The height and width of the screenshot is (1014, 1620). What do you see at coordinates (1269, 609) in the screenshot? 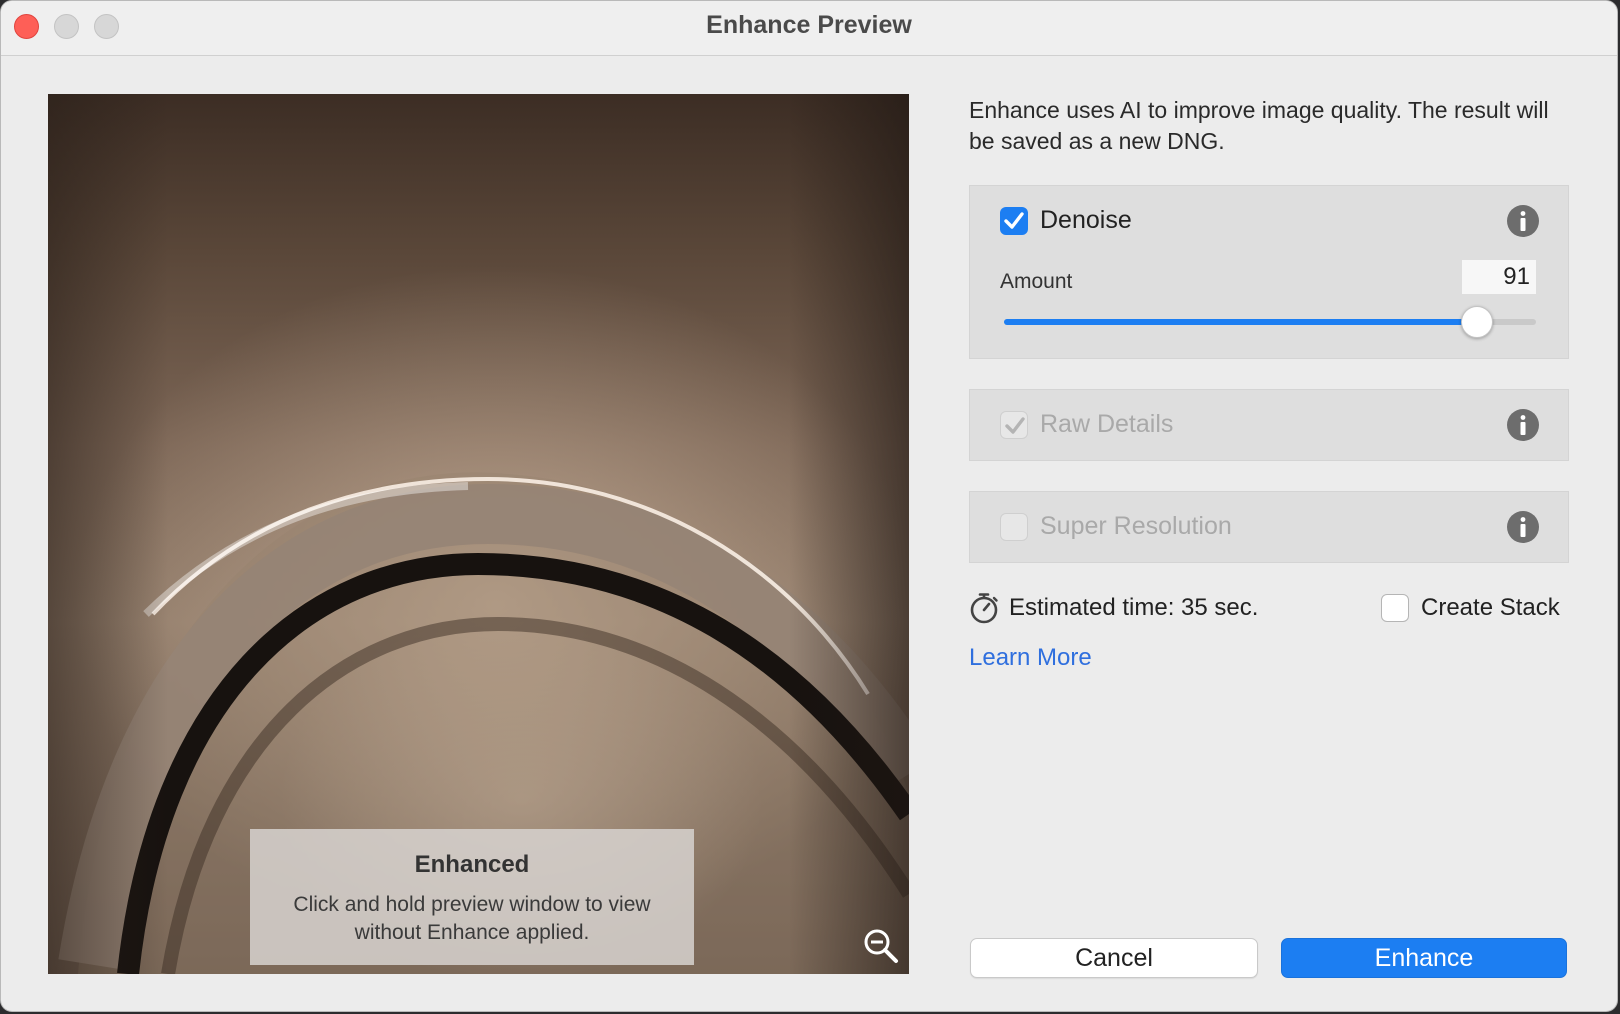
I see `estimate-row: Estimated time: 35 sec. Create Stack` at bounding box center [1269, 609].